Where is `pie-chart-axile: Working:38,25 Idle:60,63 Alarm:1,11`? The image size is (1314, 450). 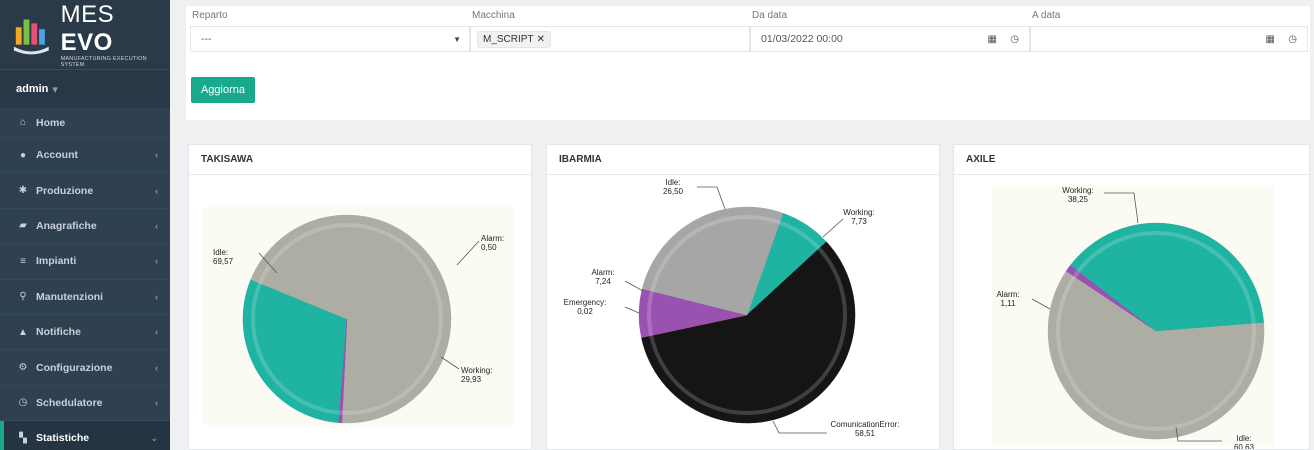
pie-chart-axile: Working:38,25 Idle:60,63 Alarm:1,11 is located at coordinates (1133, 317).